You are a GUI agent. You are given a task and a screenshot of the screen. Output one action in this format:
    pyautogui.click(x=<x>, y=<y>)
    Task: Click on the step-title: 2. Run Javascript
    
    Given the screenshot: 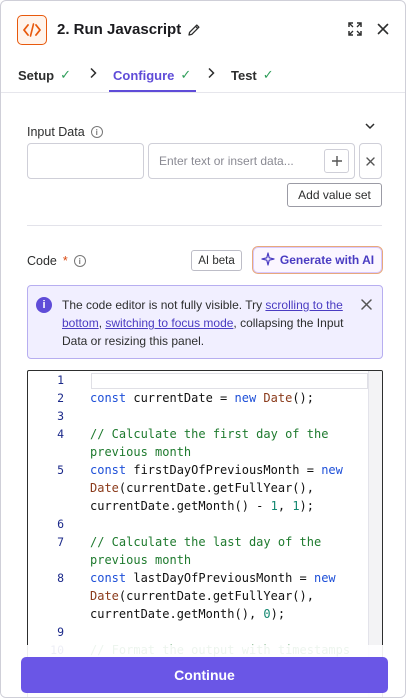 What is the action you would take?
    pyautogui.click(x=129, y=29)
    